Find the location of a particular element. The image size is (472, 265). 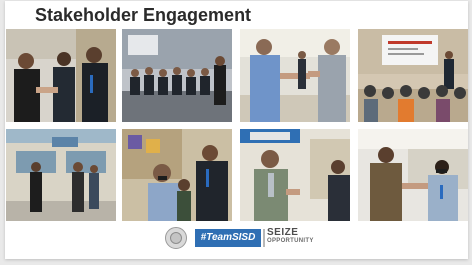

slogan-line-2: OPPORTUNITY is located at coordinates (290, 241).